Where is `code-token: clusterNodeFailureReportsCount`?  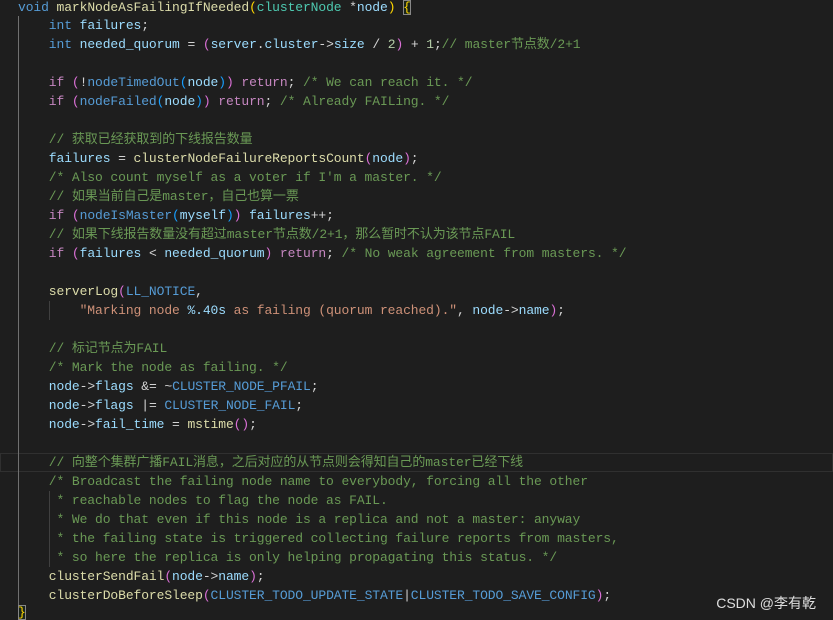
code-token: clusterNodeFailureReportsCount is located at coordinates (249, 158).